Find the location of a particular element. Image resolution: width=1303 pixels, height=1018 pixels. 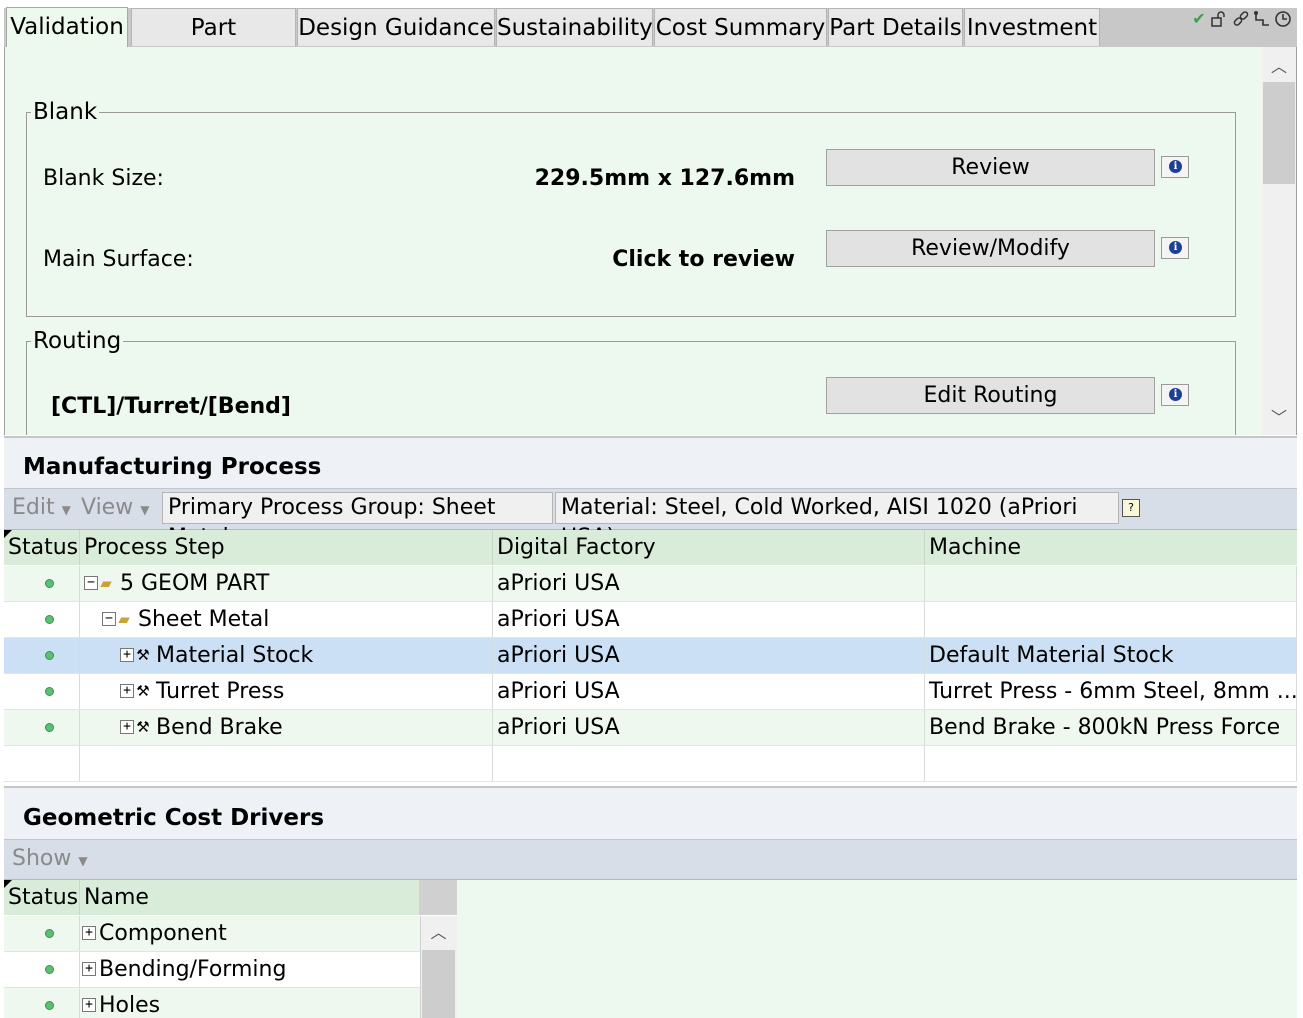

geometric-toolbar: Show ▼ is located at coordinates (650, 860).